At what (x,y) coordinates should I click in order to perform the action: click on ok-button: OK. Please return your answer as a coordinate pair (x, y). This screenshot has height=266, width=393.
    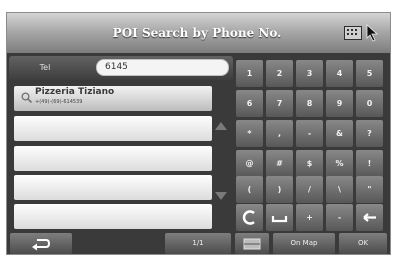
    Looking at the image, I should click on (363, 243).